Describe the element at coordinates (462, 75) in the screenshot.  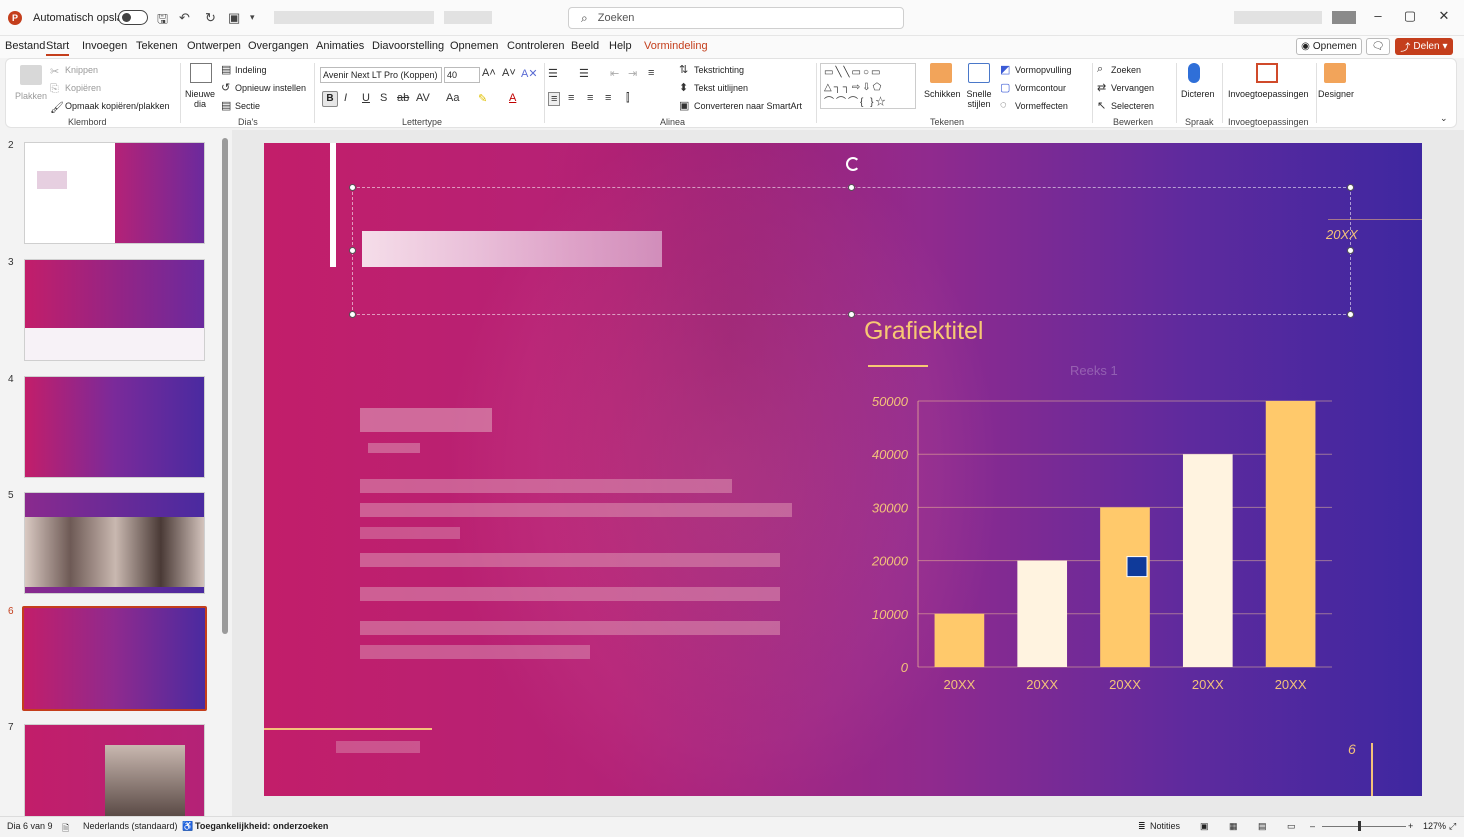
I see `font-size-select: 40` at that location.